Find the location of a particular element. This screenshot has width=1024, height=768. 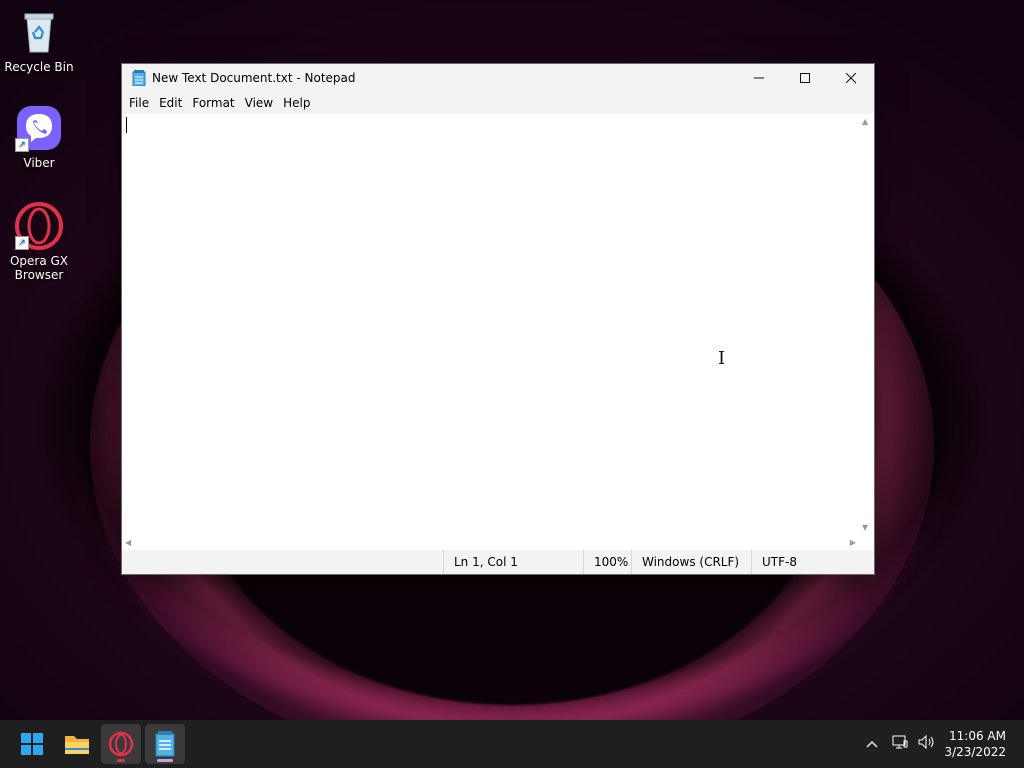

opera-gx-icon is located at coordinates (121, 744).